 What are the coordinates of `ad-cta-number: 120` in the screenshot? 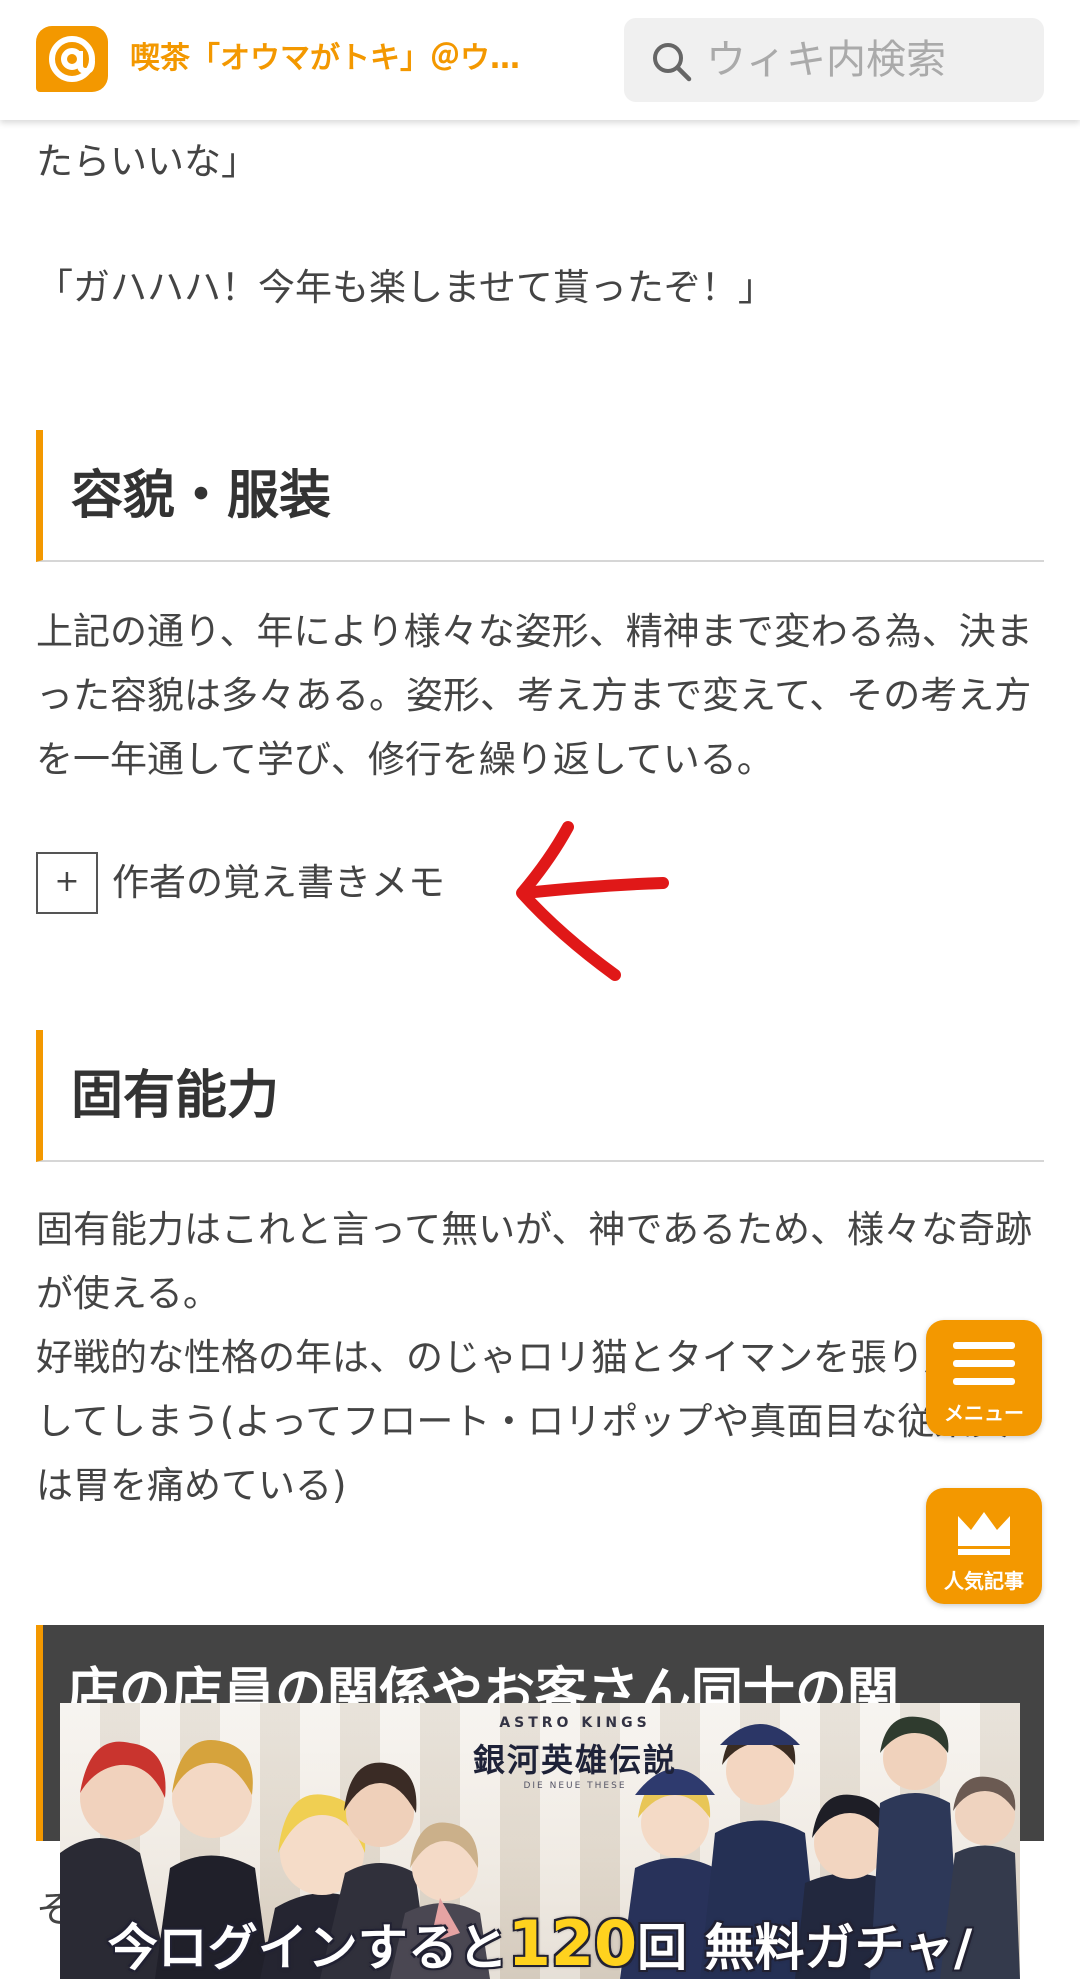 It's located at (572, 1943).